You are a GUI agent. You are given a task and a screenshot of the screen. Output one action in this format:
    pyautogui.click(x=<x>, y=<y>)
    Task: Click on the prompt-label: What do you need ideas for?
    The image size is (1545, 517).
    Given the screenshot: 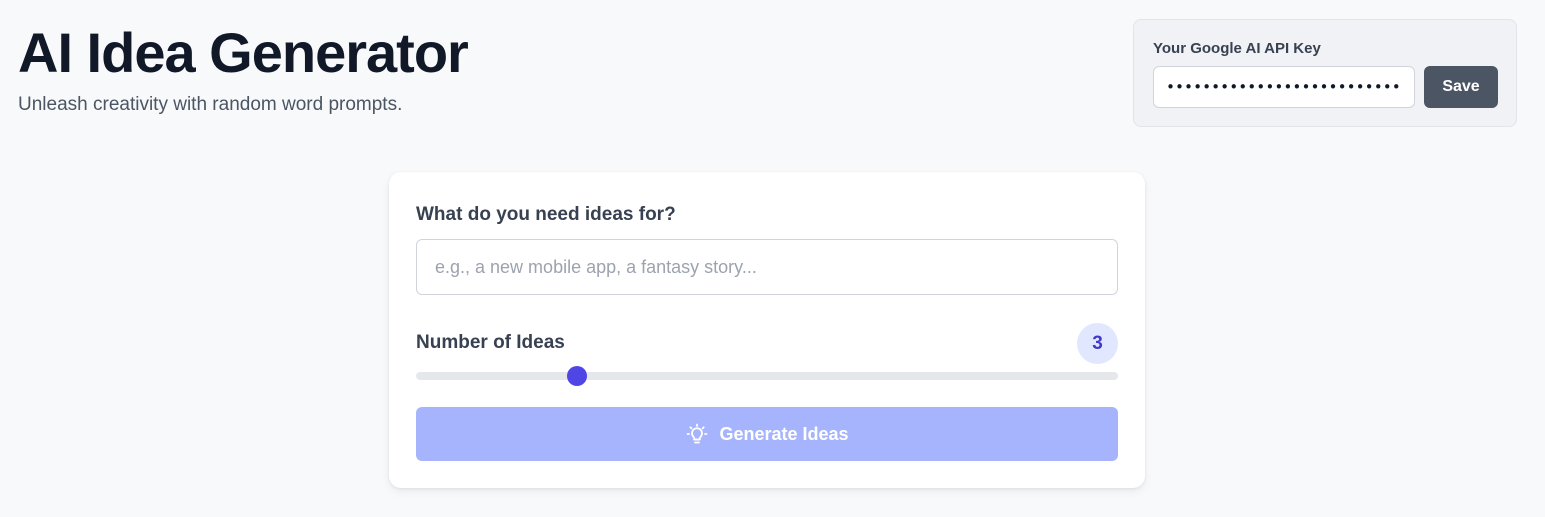 What is the action you would take?
    pyautogui.click(x=546, y=214)
    